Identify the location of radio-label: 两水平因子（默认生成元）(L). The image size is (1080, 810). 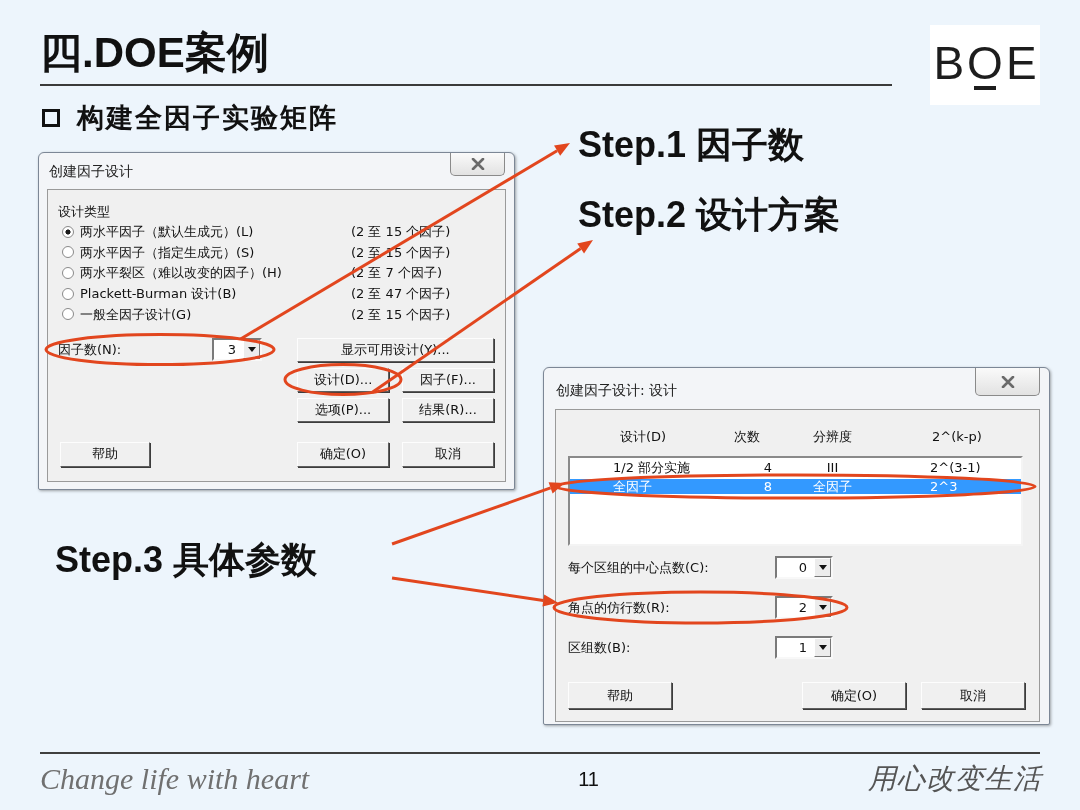
(167, 232).